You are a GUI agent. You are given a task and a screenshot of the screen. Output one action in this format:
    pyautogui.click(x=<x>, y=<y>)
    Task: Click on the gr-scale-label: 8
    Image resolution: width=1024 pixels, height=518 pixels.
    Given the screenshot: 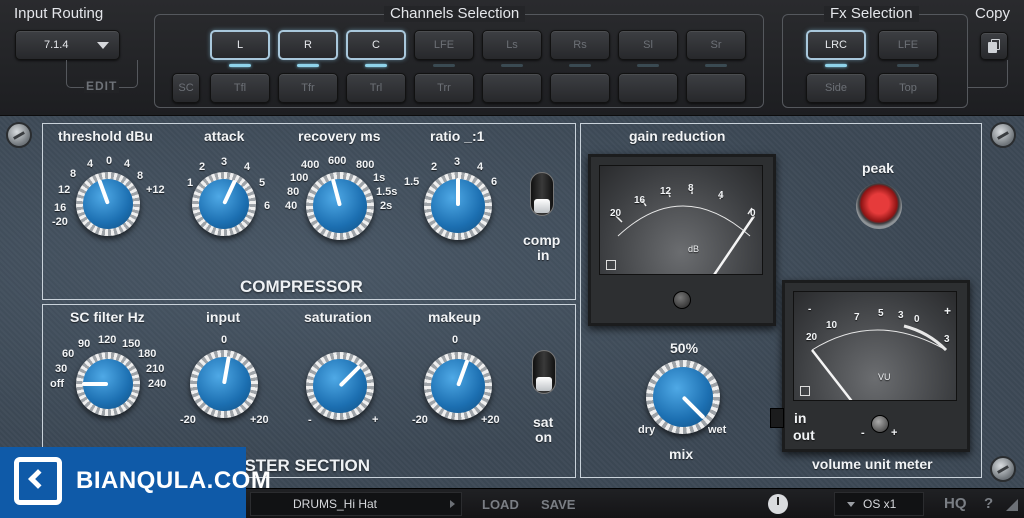 What is the action you would take?
    pyautogui.click(x=691, y=188)
    